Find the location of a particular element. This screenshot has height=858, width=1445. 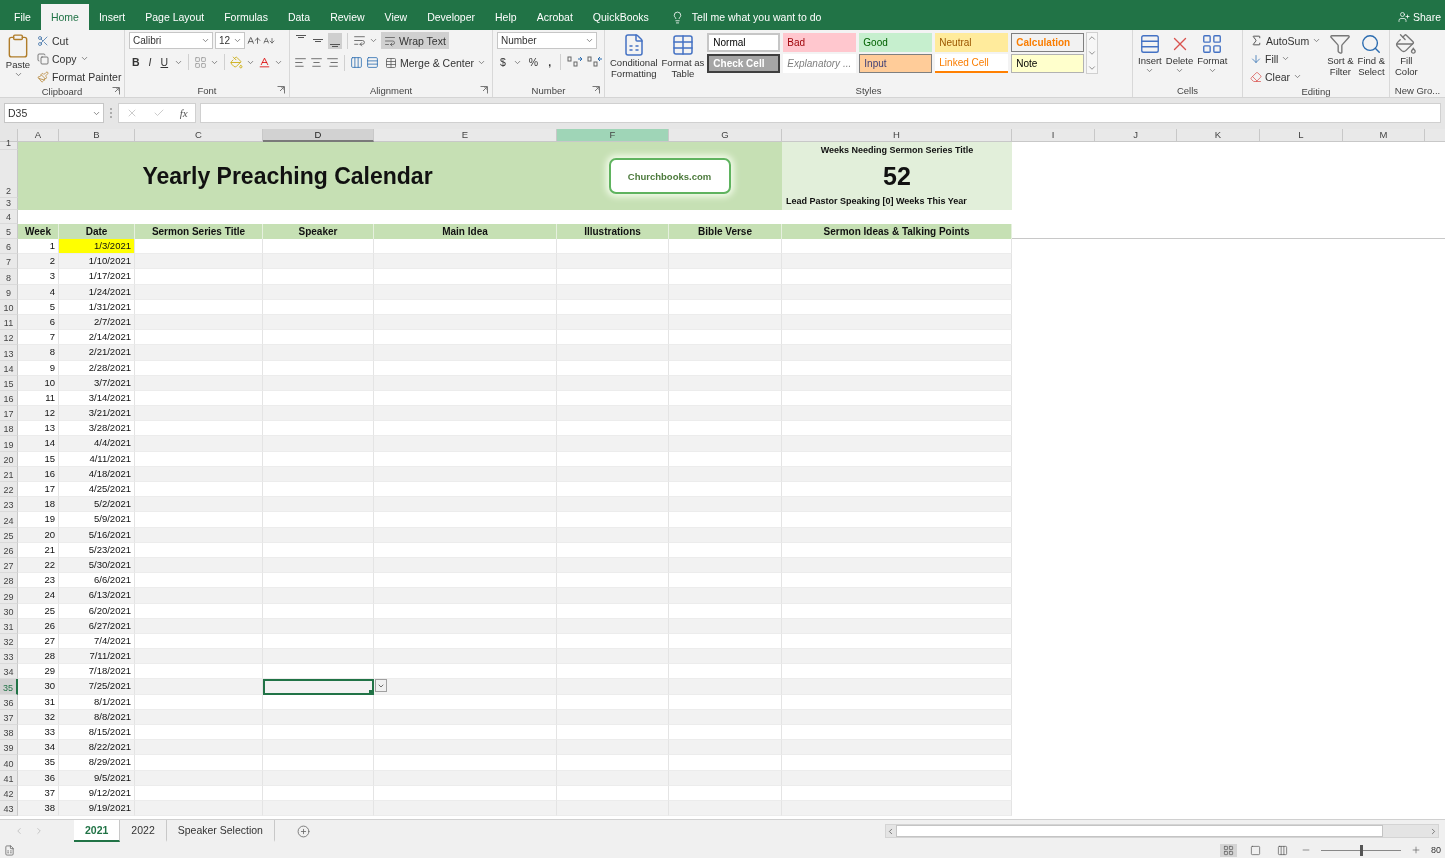

search-hint: Tell me what you want to do is located at coordinates (756, 17).